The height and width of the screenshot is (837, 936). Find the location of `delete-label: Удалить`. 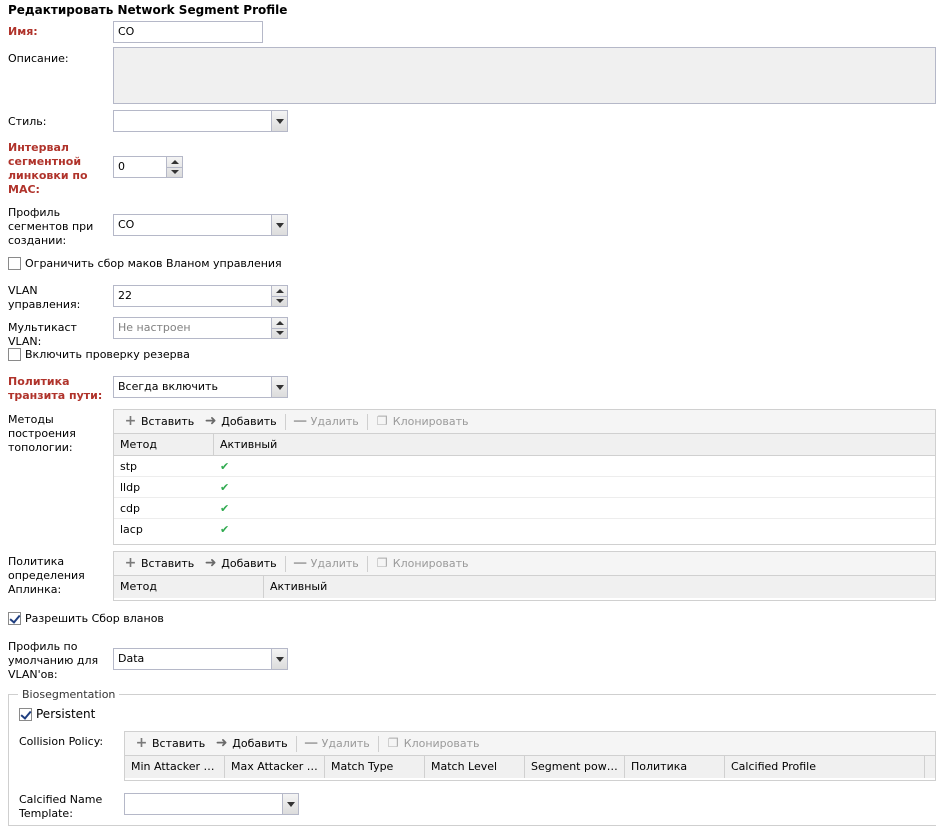

delete-label: Удалить is located at coordinates (334, 421).